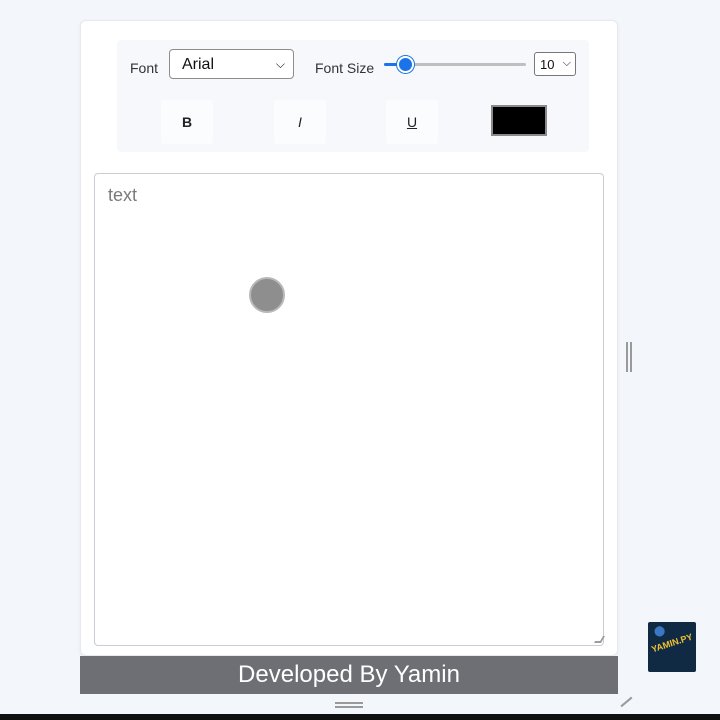  I want to click on bold-button: B, so click(187, 122).